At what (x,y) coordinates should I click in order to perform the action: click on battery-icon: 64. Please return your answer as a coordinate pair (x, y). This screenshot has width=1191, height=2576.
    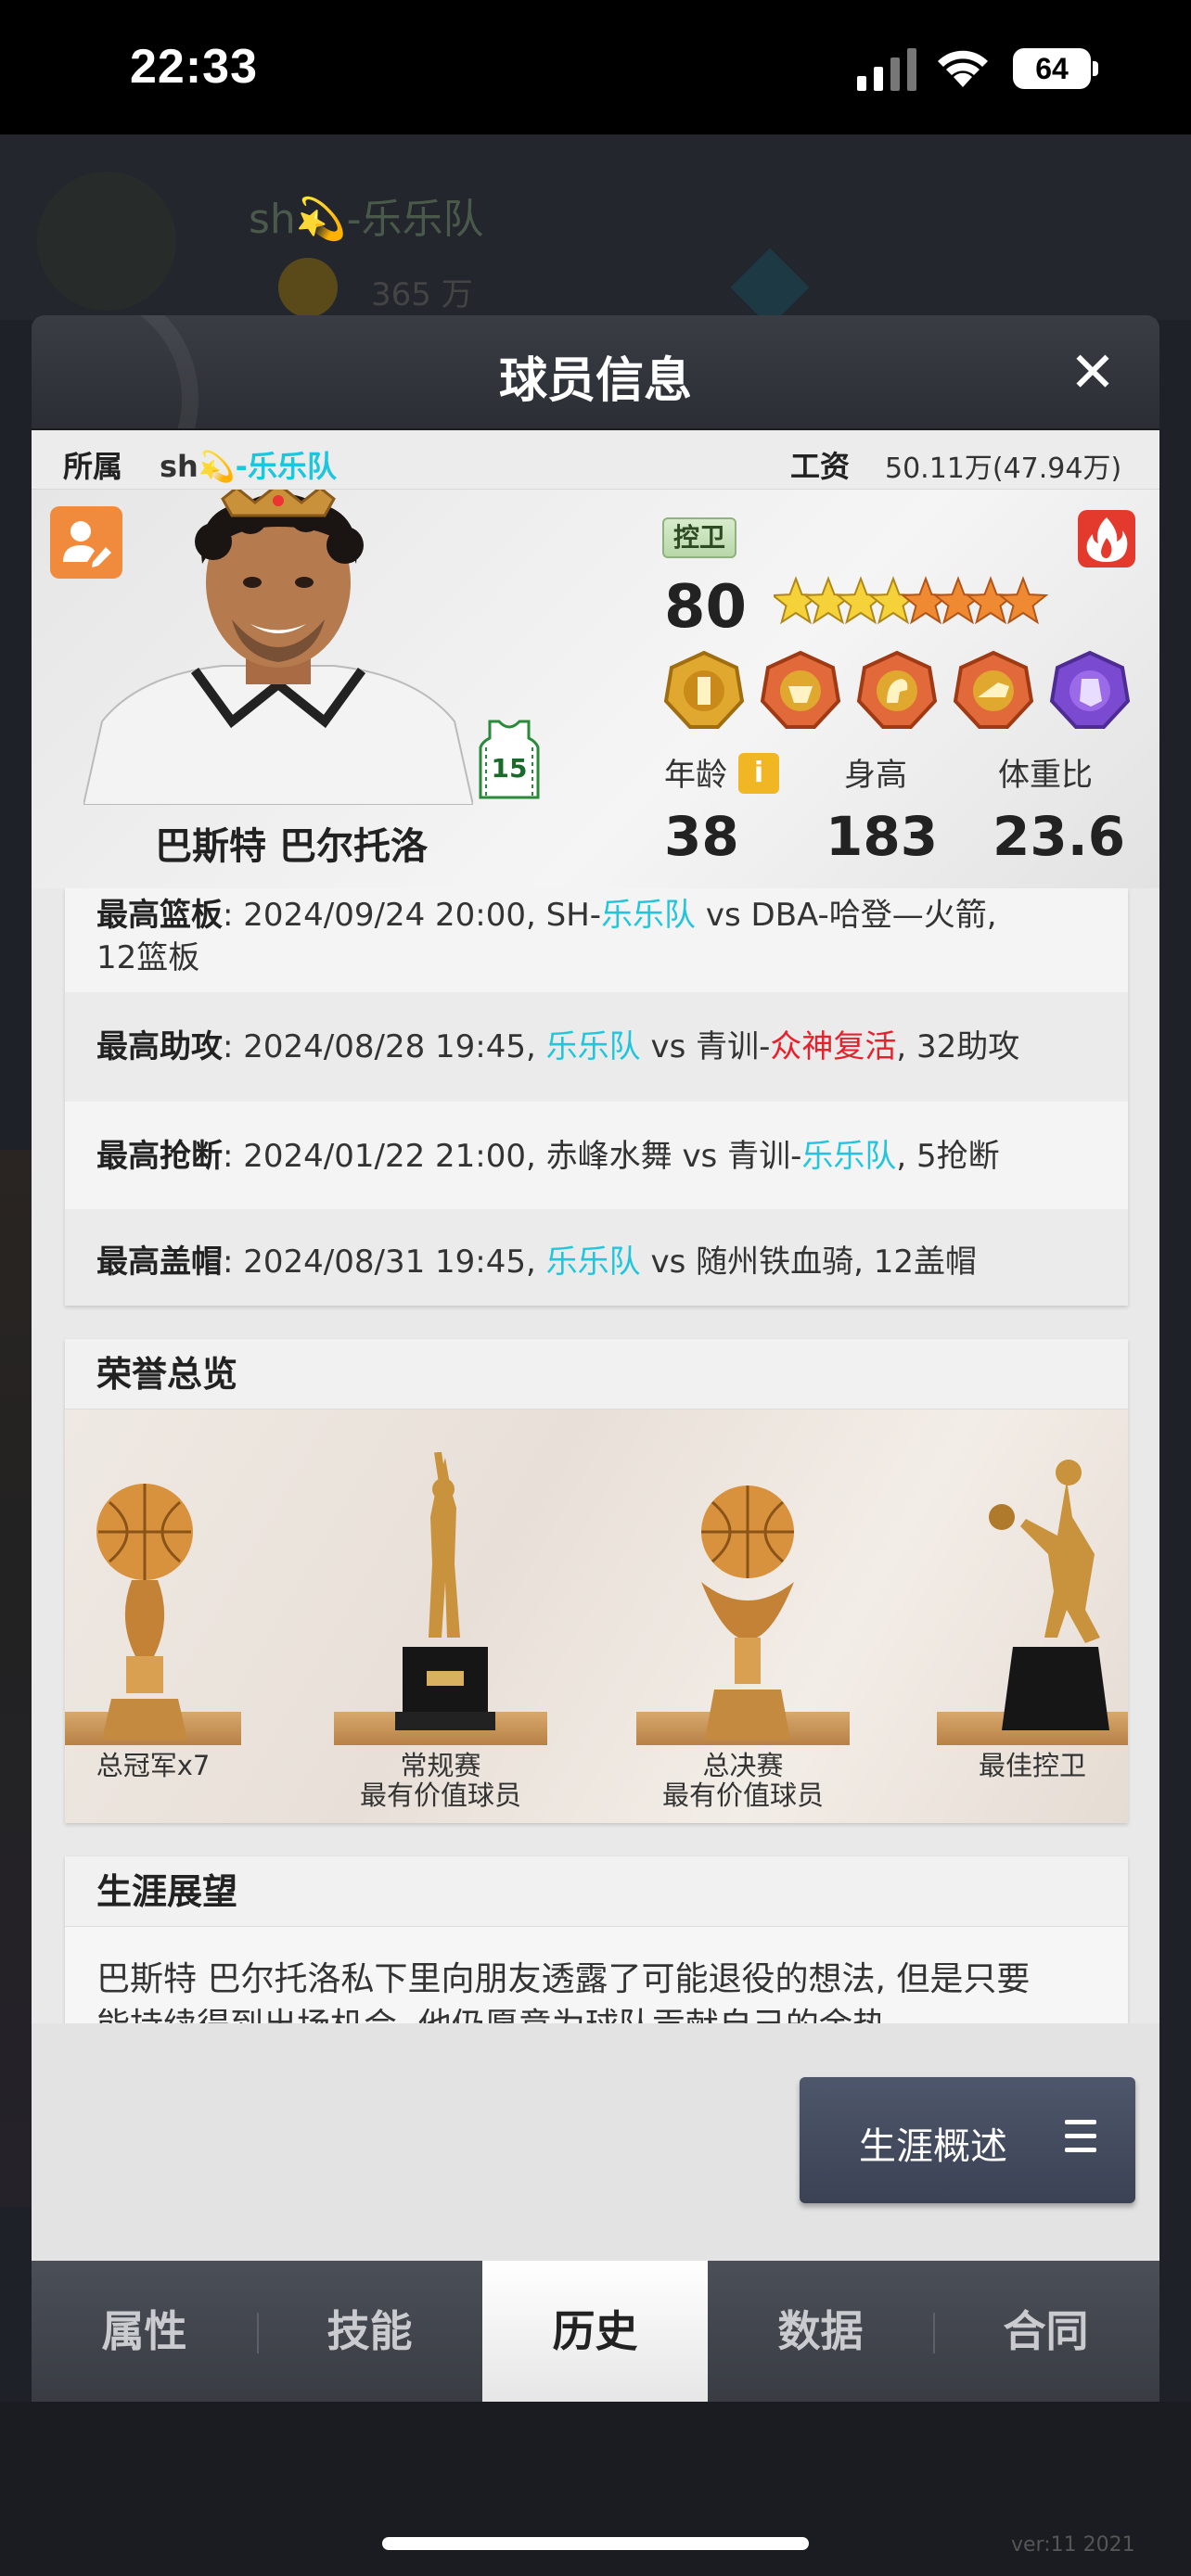
    Looking at the image, I should click on (1055, 68).